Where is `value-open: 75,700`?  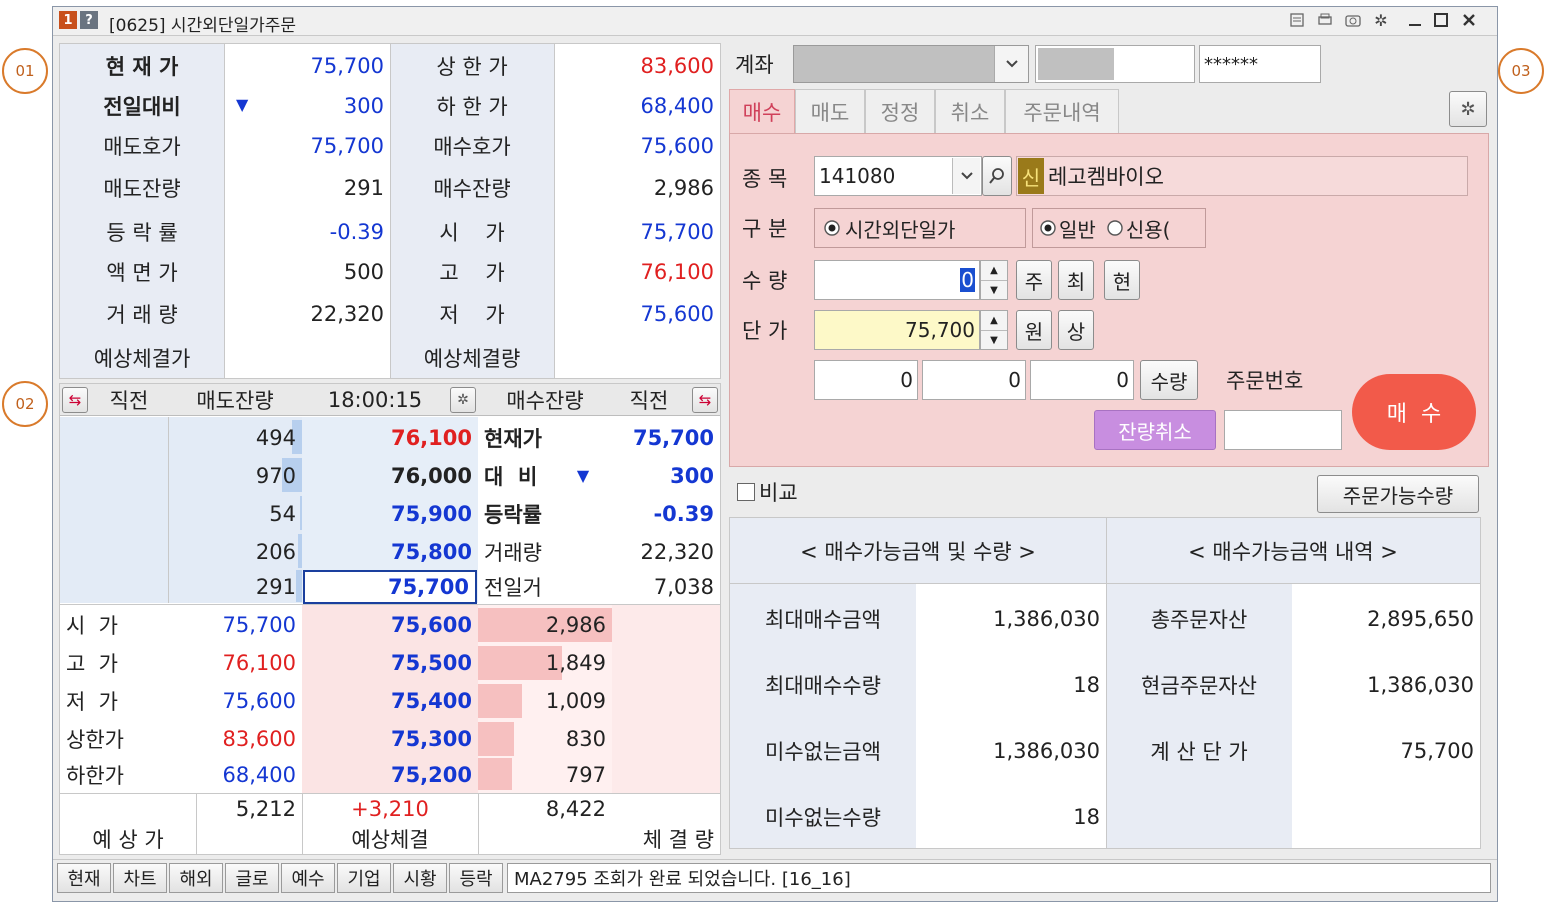 value-open: 75,700 is located at coordinates (677, 232).